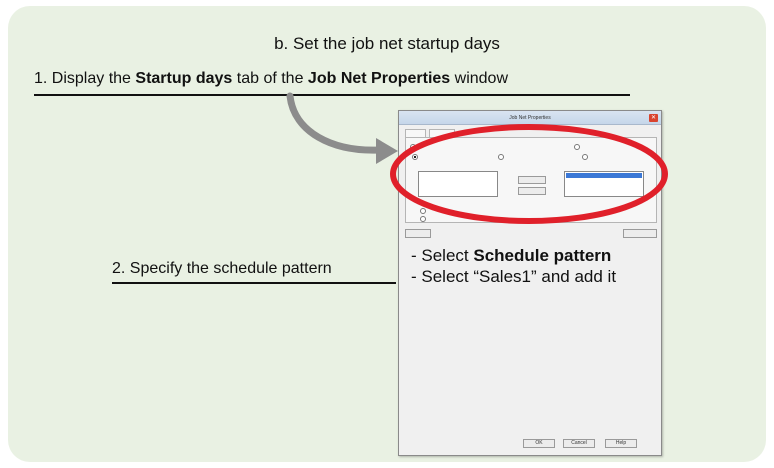  I want to click on pane-button-row, so click(531, 234).